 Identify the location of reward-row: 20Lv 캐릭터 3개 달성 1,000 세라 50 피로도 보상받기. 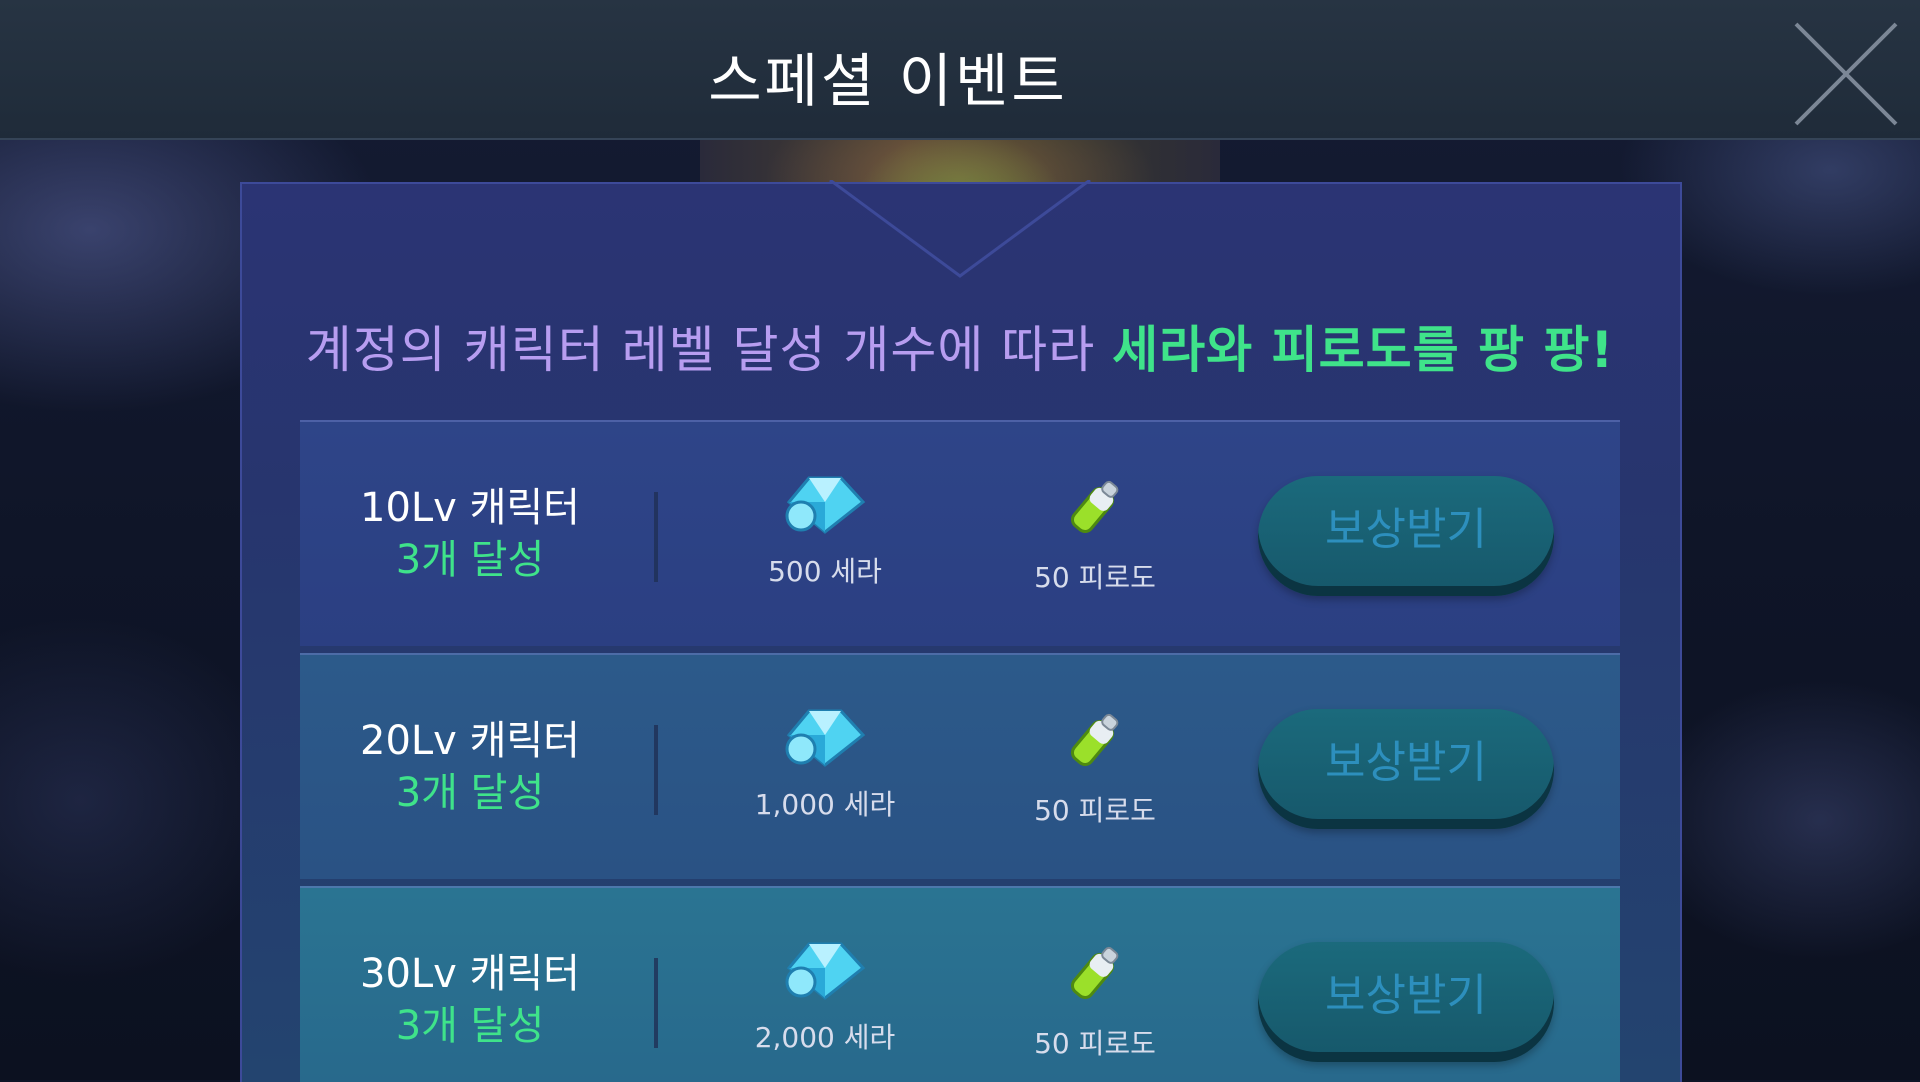
(960, 766).